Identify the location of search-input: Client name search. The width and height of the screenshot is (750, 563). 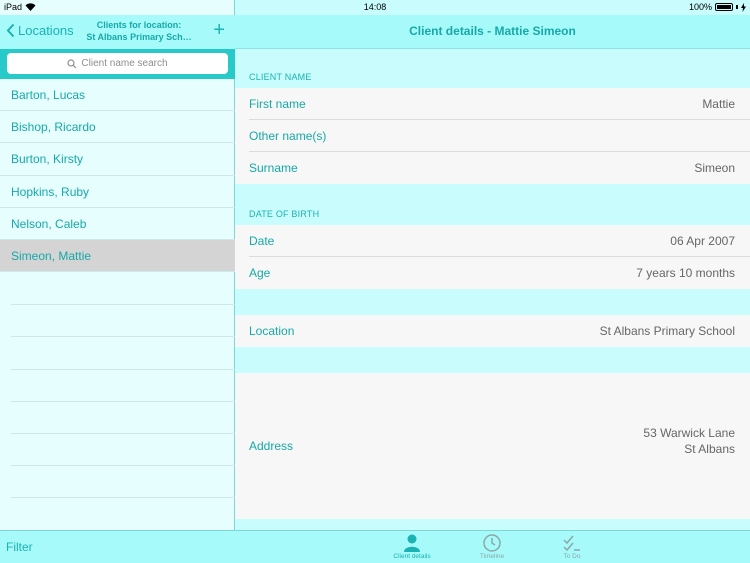
(117, 63).